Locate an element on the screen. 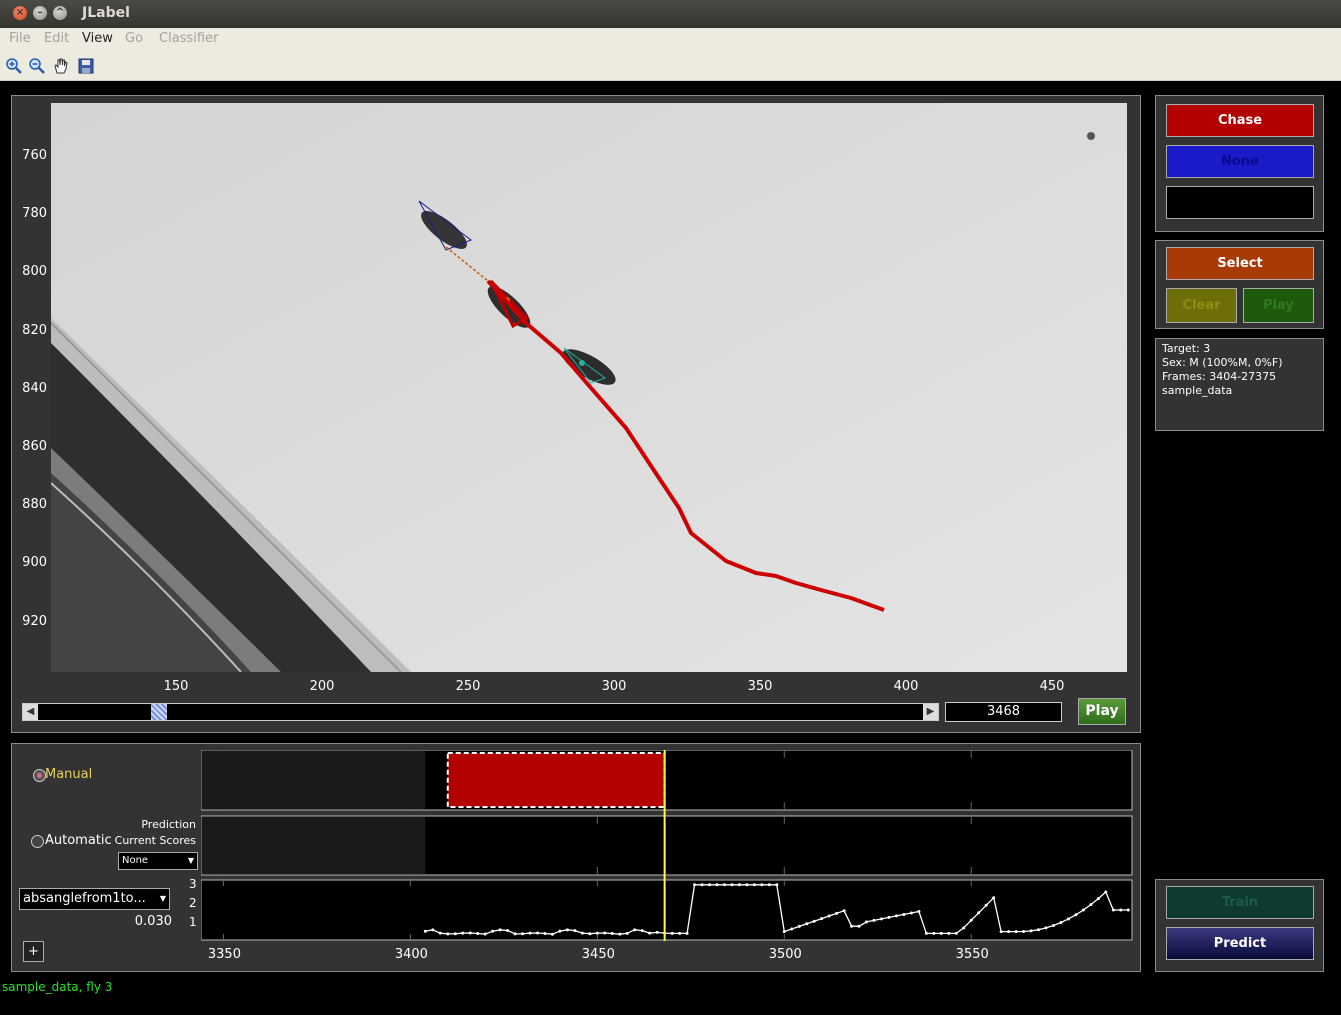  menu-go: Go is located at coordinates (134, 38).